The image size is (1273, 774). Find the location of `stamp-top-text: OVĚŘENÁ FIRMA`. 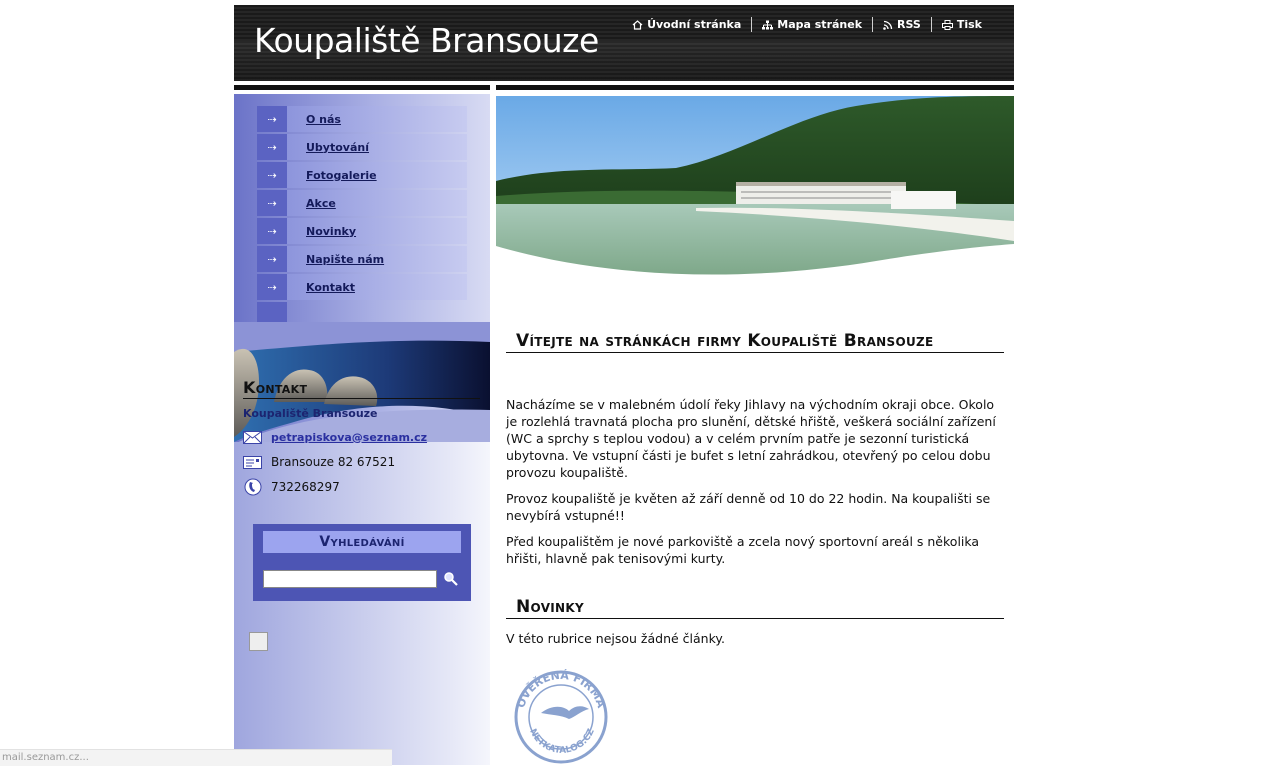

stamp-top-text: OVĚŘENÁ FIRMA is located at coordinates (561, 689).